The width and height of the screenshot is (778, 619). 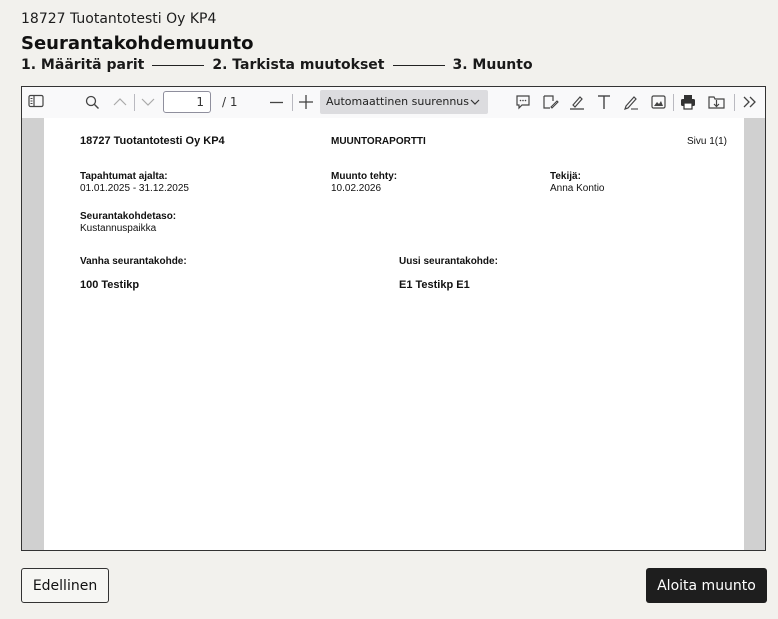 I want to click on text-icon, so click(x=604, y=102).